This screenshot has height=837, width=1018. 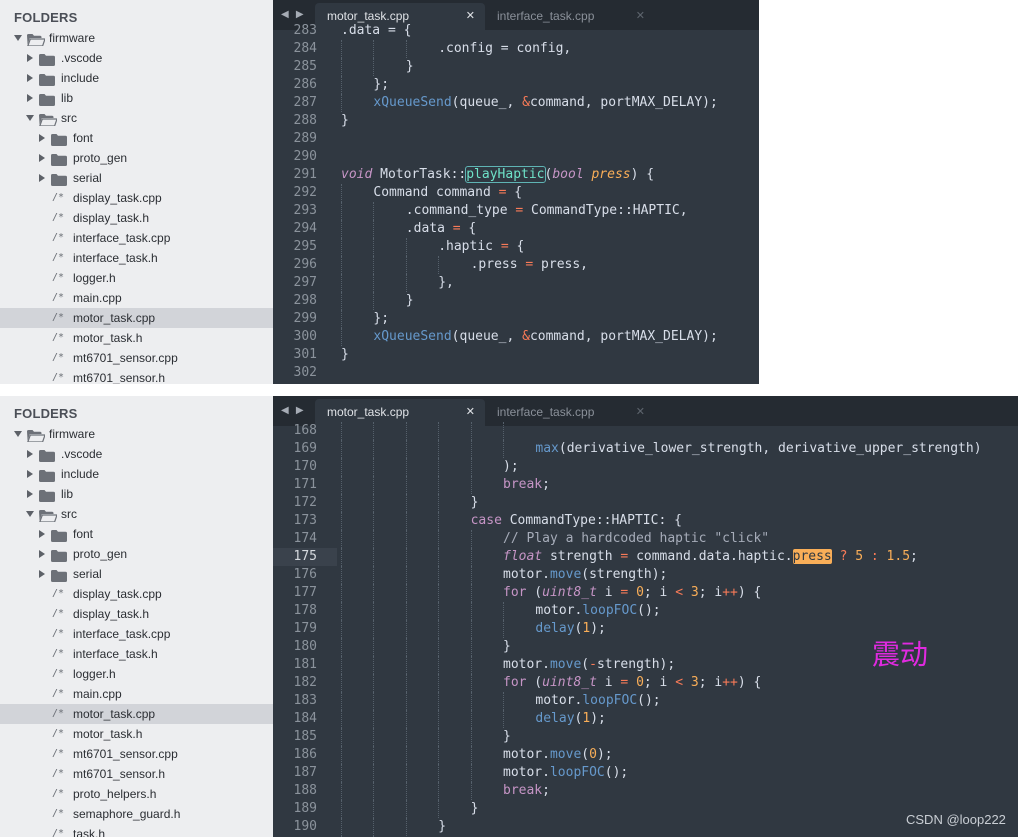 I want to click on code-text: motor.loopFOC();, so click(x=597, y=611).